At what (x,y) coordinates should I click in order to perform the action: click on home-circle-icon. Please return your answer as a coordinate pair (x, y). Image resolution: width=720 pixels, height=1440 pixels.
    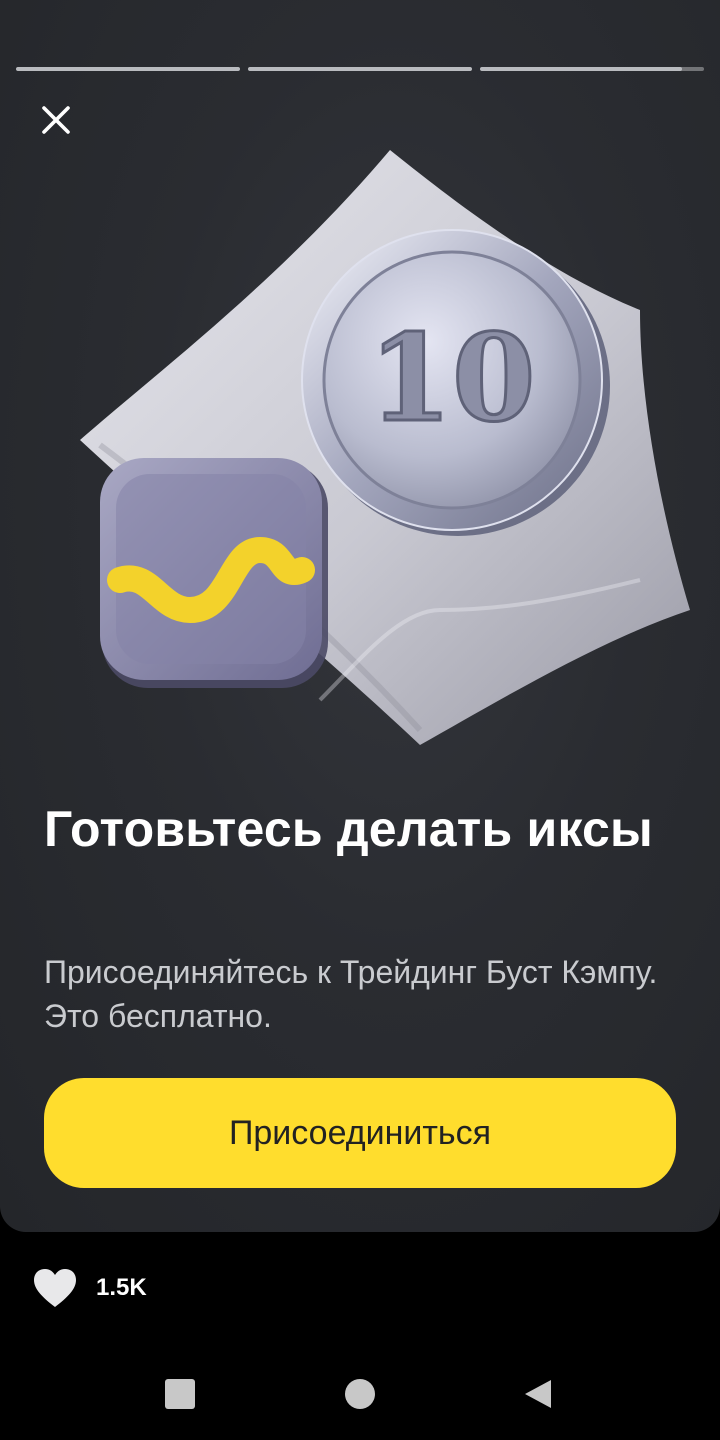
    Looking at the image, I should click on (360, 1394).